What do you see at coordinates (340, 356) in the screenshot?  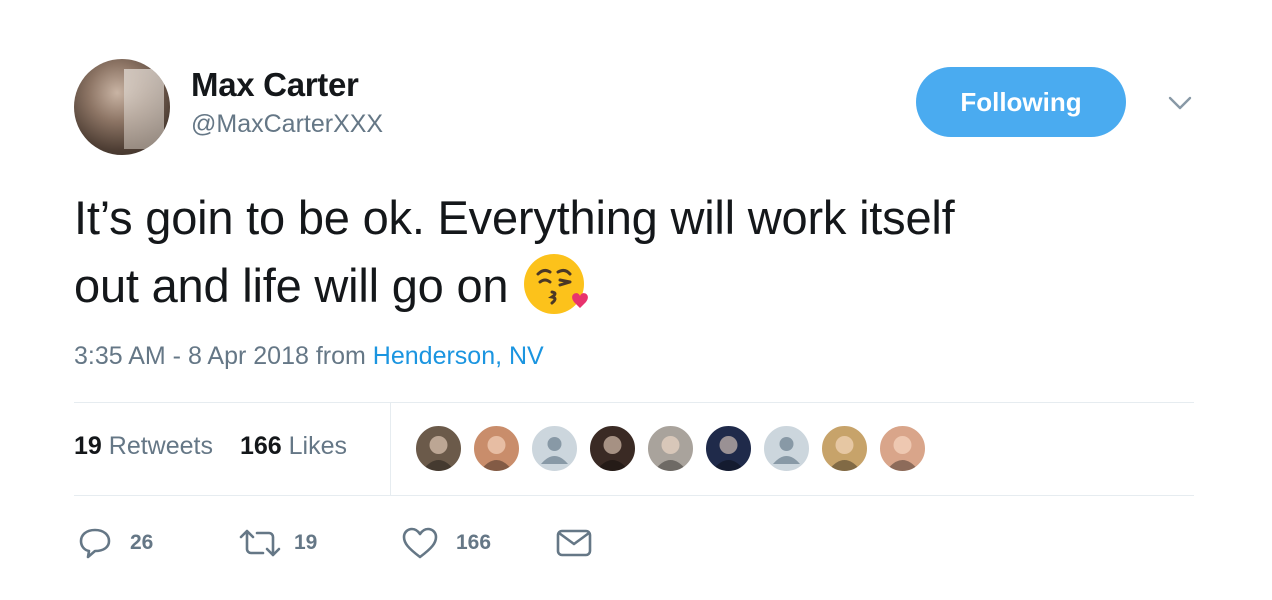 I see `from-label: from` at bounding box center [340, 356].